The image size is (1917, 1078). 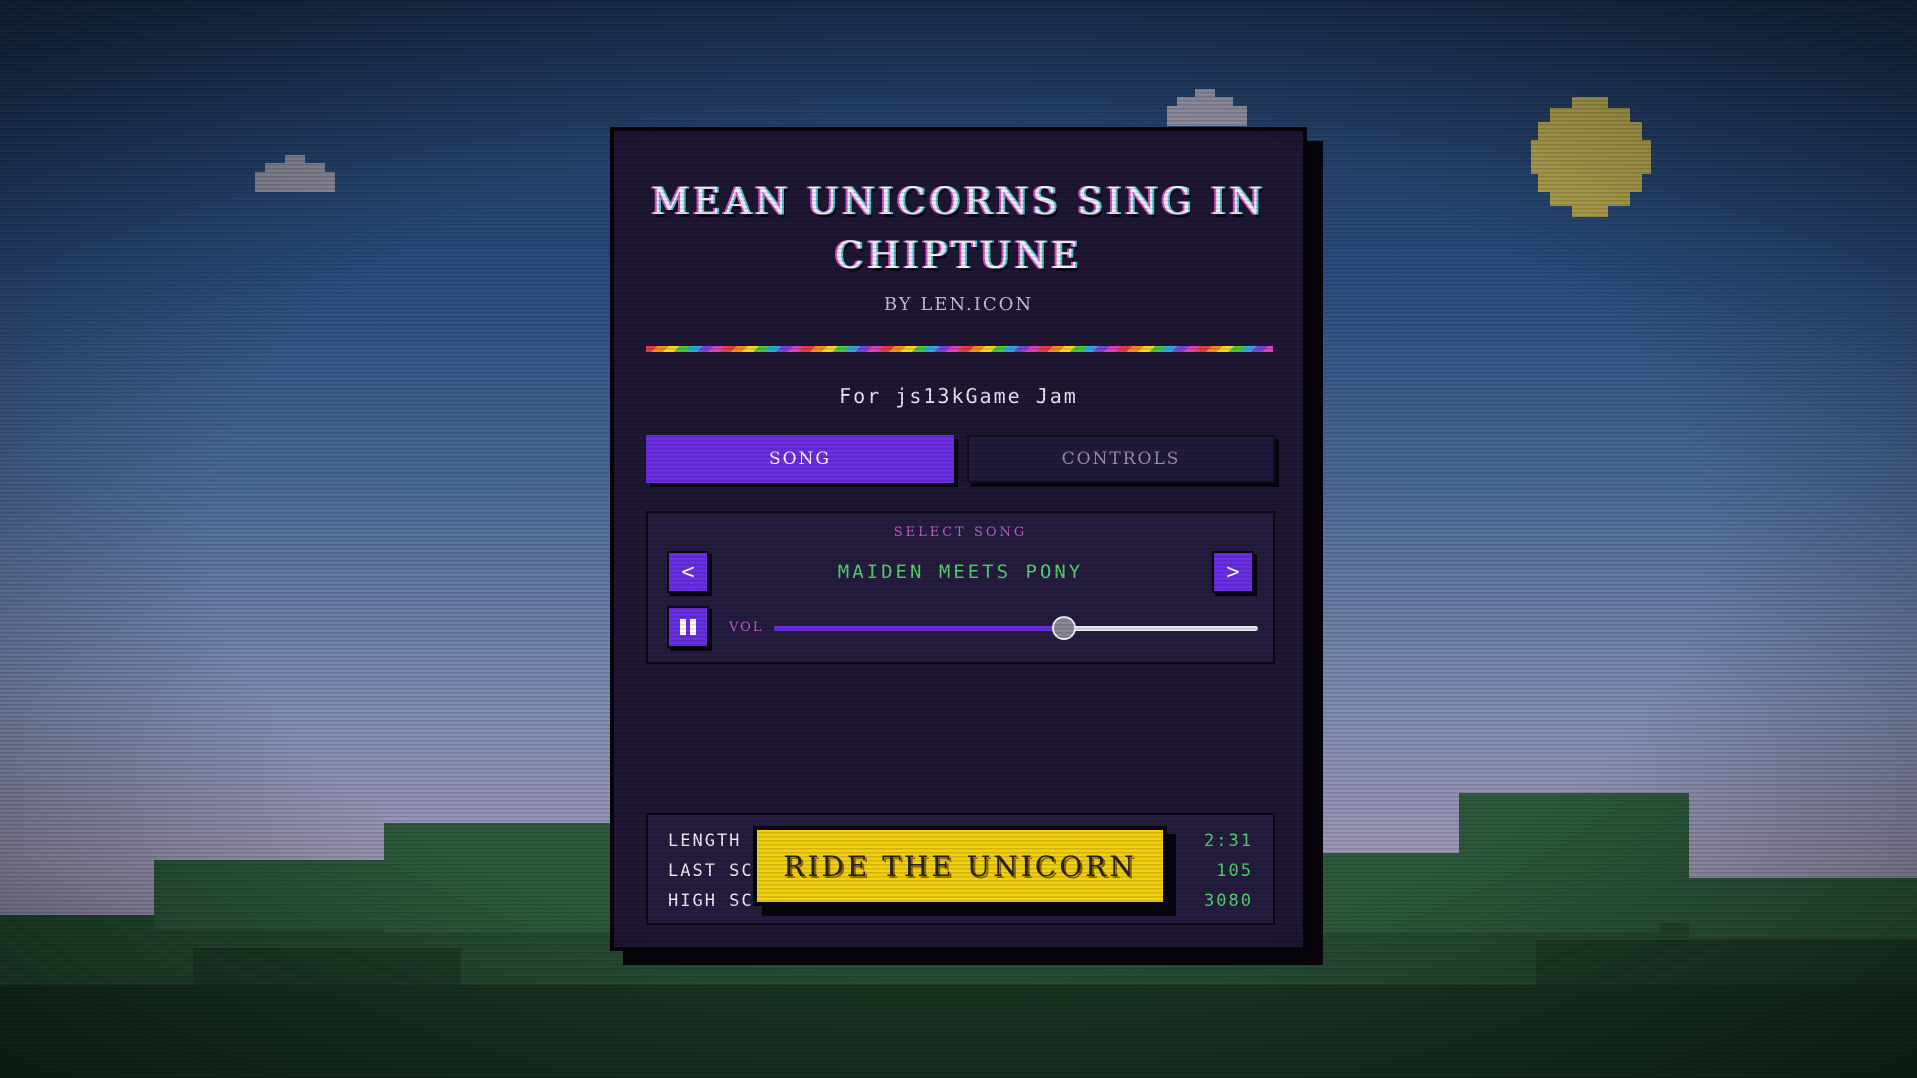 What do you see at coordinates (959, 349) in the screenshot?
I see `rainbow-divider` at bounding box center [959, 349].